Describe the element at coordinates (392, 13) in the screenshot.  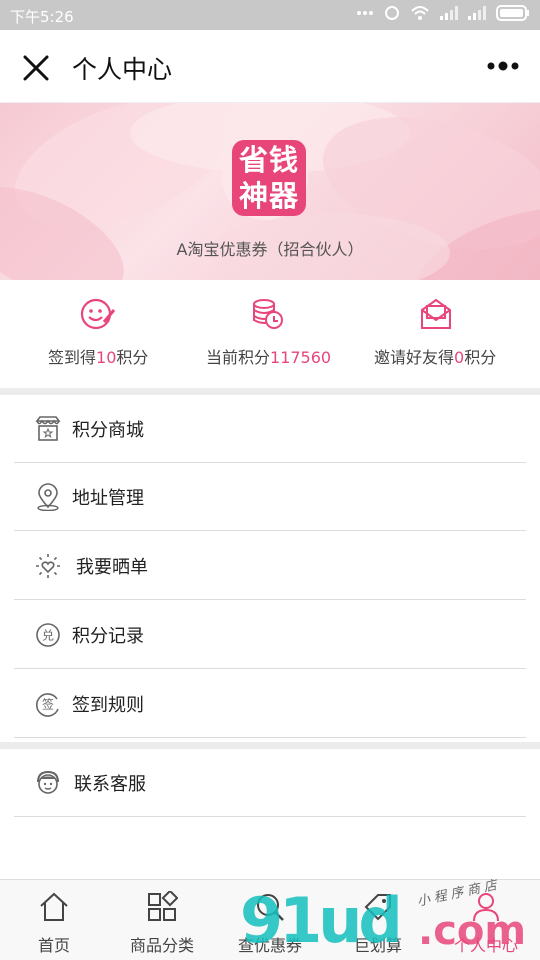
I see `alarm-icon` at that location.